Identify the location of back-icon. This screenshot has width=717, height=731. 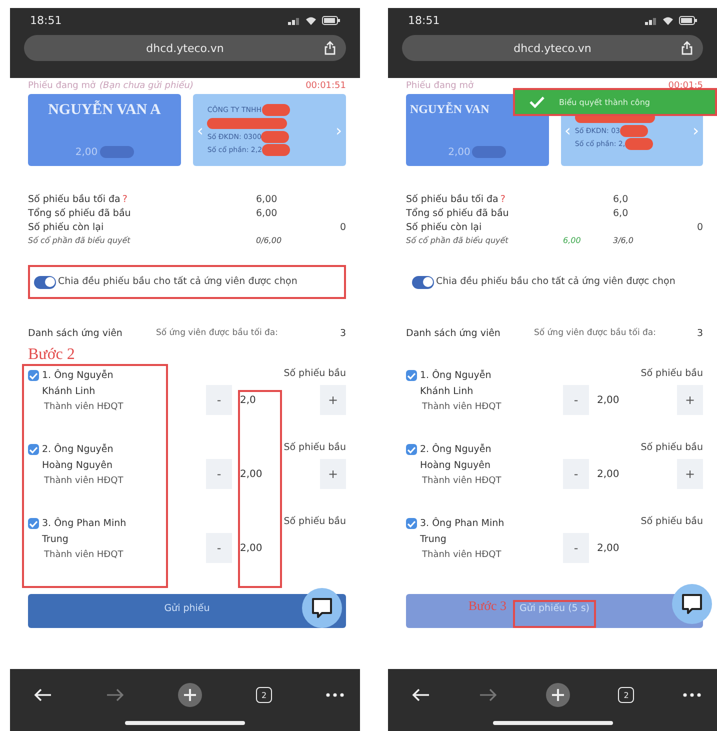
(43, 695).